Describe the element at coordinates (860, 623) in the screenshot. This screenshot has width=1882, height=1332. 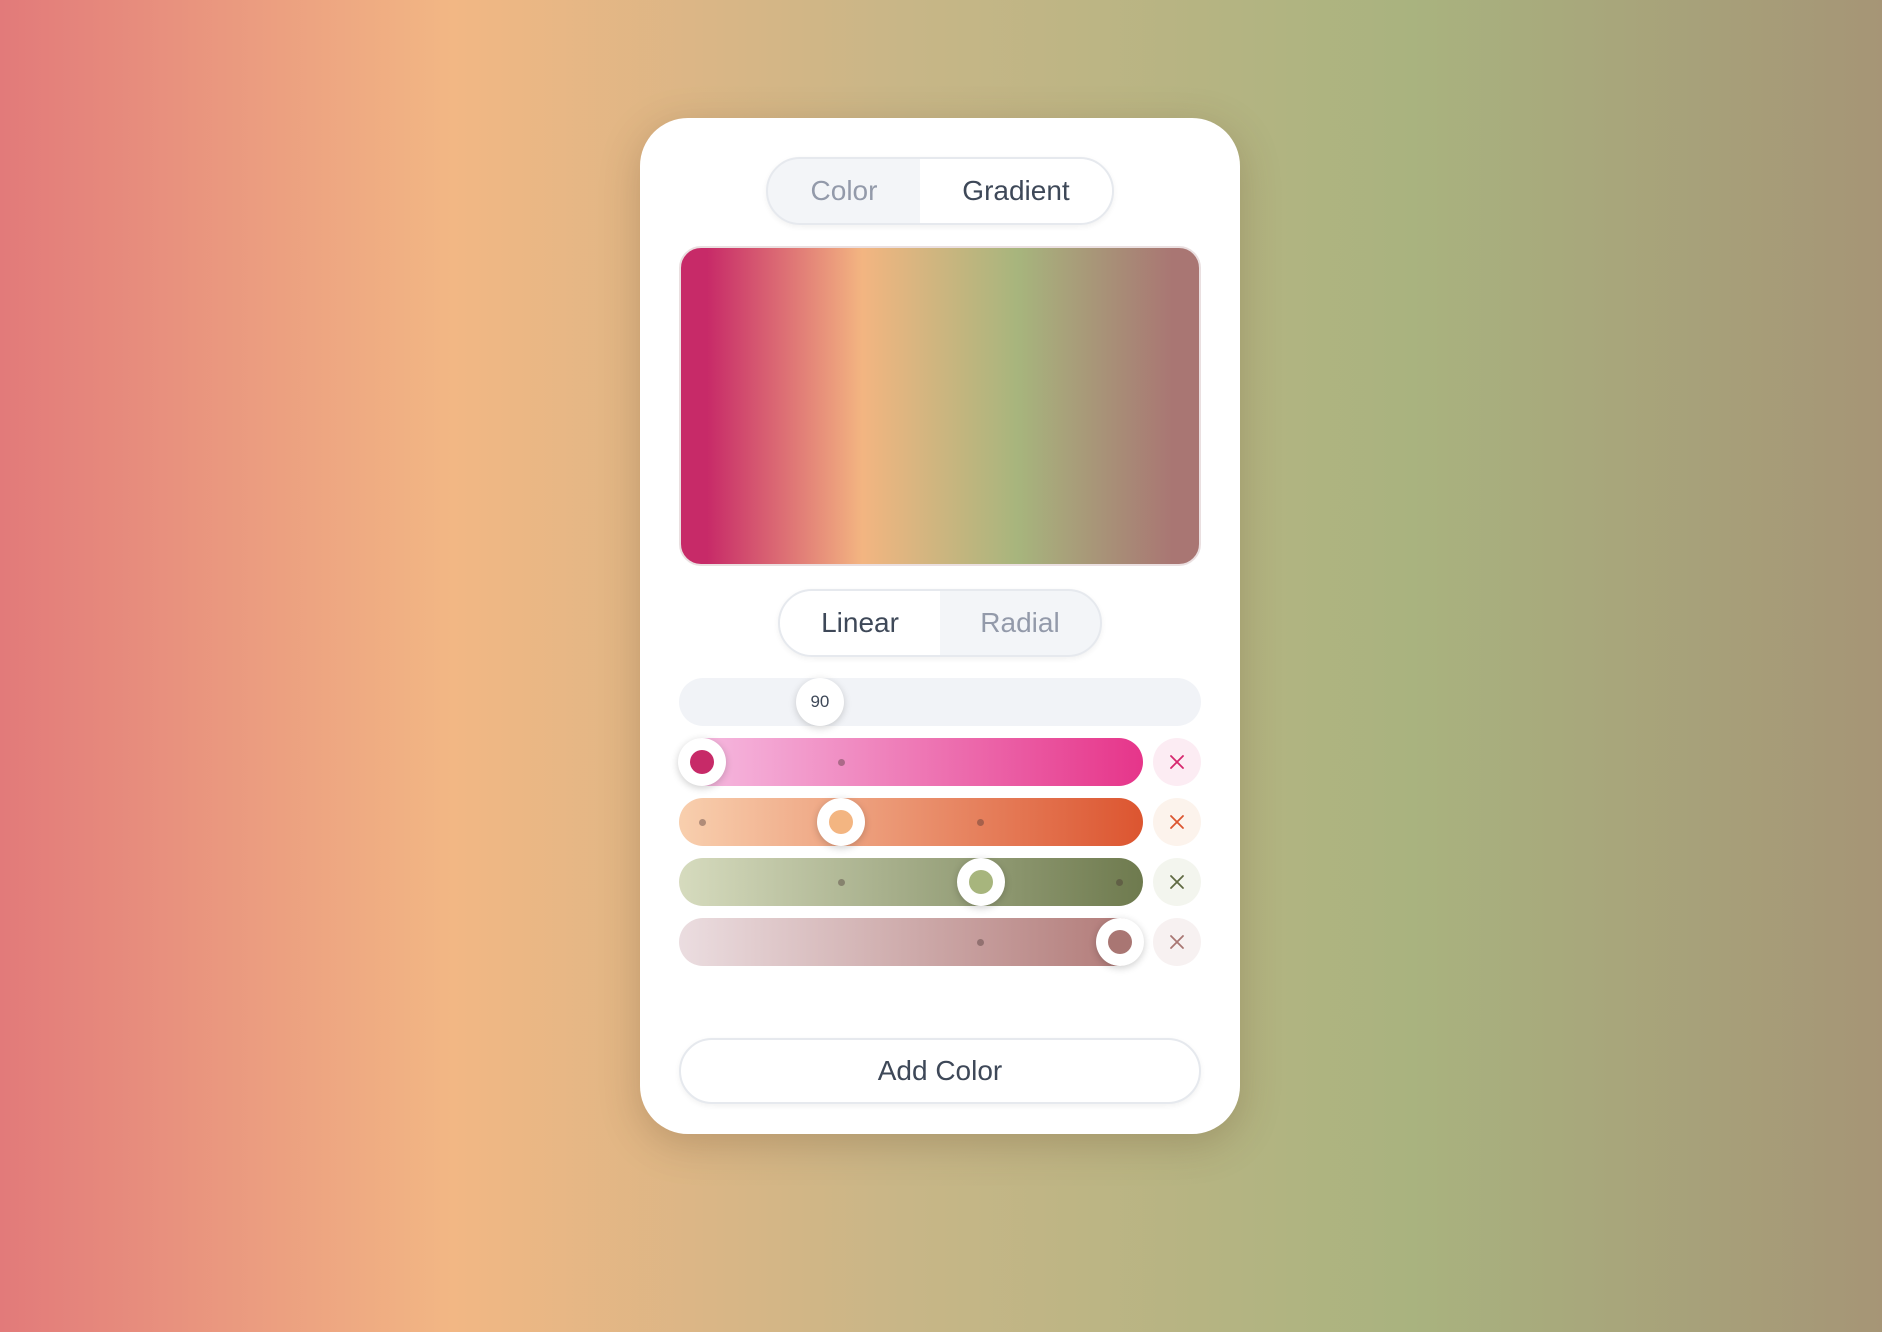
I see `mode-linear-button: Linear` at that location.